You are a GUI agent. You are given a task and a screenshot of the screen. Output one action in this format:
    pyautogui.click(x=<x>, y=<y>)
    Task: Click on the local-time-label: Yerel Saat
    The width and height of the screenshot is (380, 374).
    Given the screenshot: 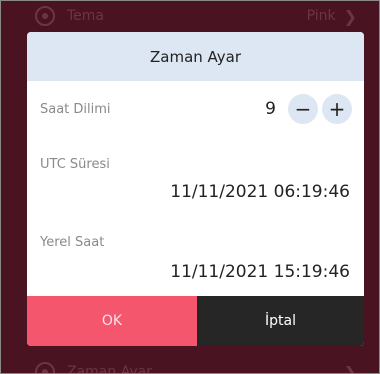 What is the action you would take?
    pyautogui.click(x=72, y=242)
    